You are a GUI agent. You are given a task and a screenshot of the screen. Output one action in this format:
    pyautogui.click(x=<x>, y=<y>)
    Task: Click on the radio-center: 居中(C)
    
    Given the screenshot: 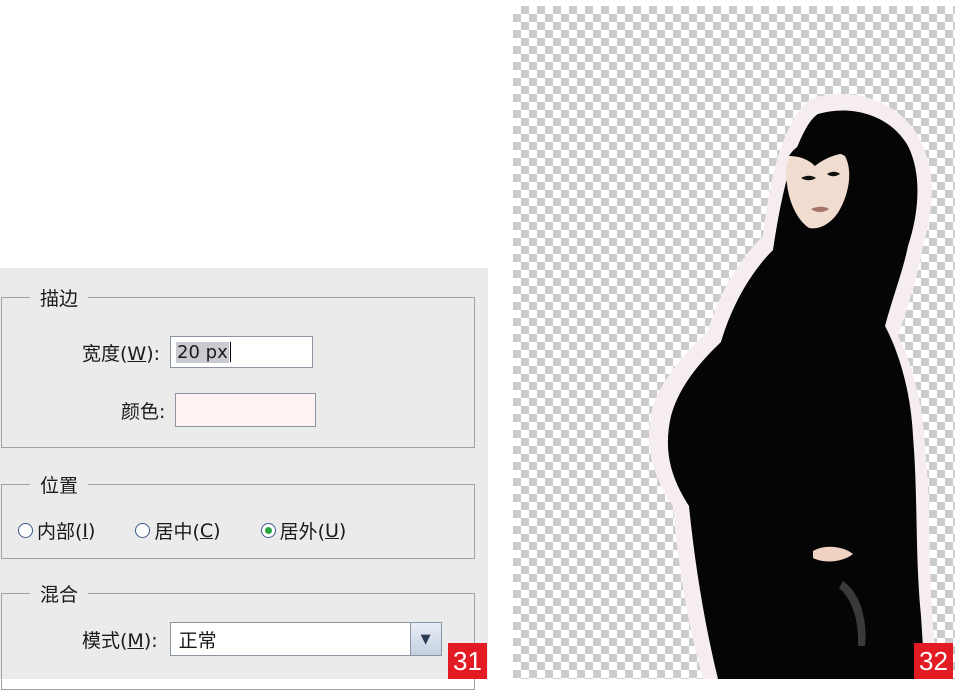 What is the action you would take?
    pyautogui.click(x=178, y=530)
    